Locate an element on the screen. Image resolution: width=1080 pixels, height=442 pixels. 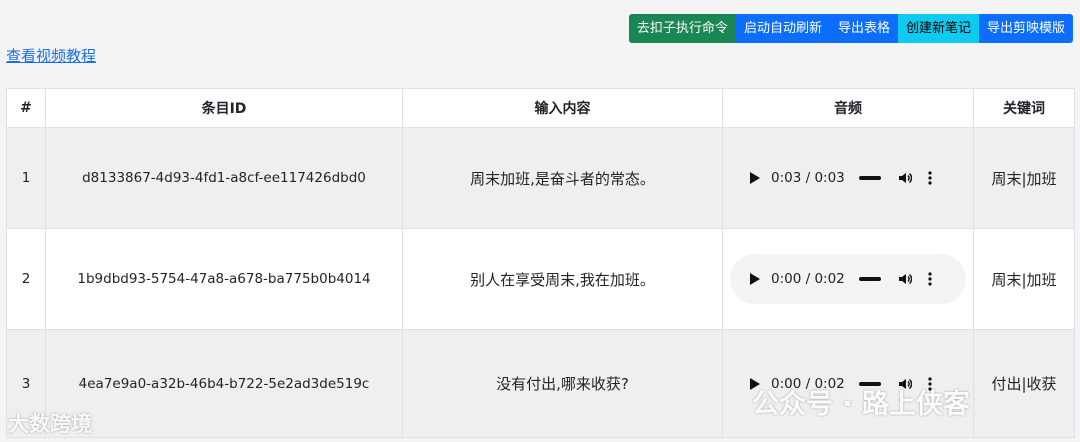
watermark-left: 大数跨境 is located at coordinates (50, 424).